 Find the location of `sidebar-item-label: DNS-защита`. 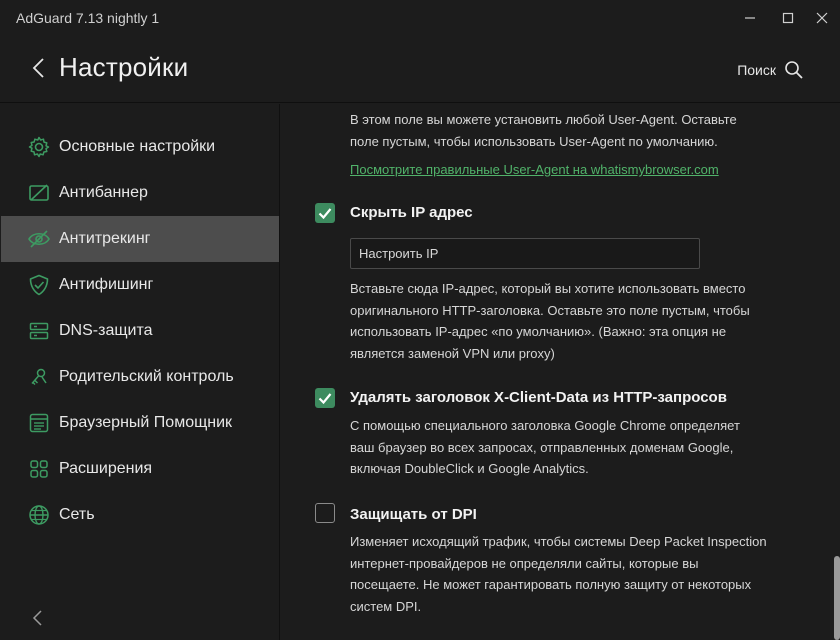

sidebar-item-label: DNS-защита is located at coordinates (106, 330).